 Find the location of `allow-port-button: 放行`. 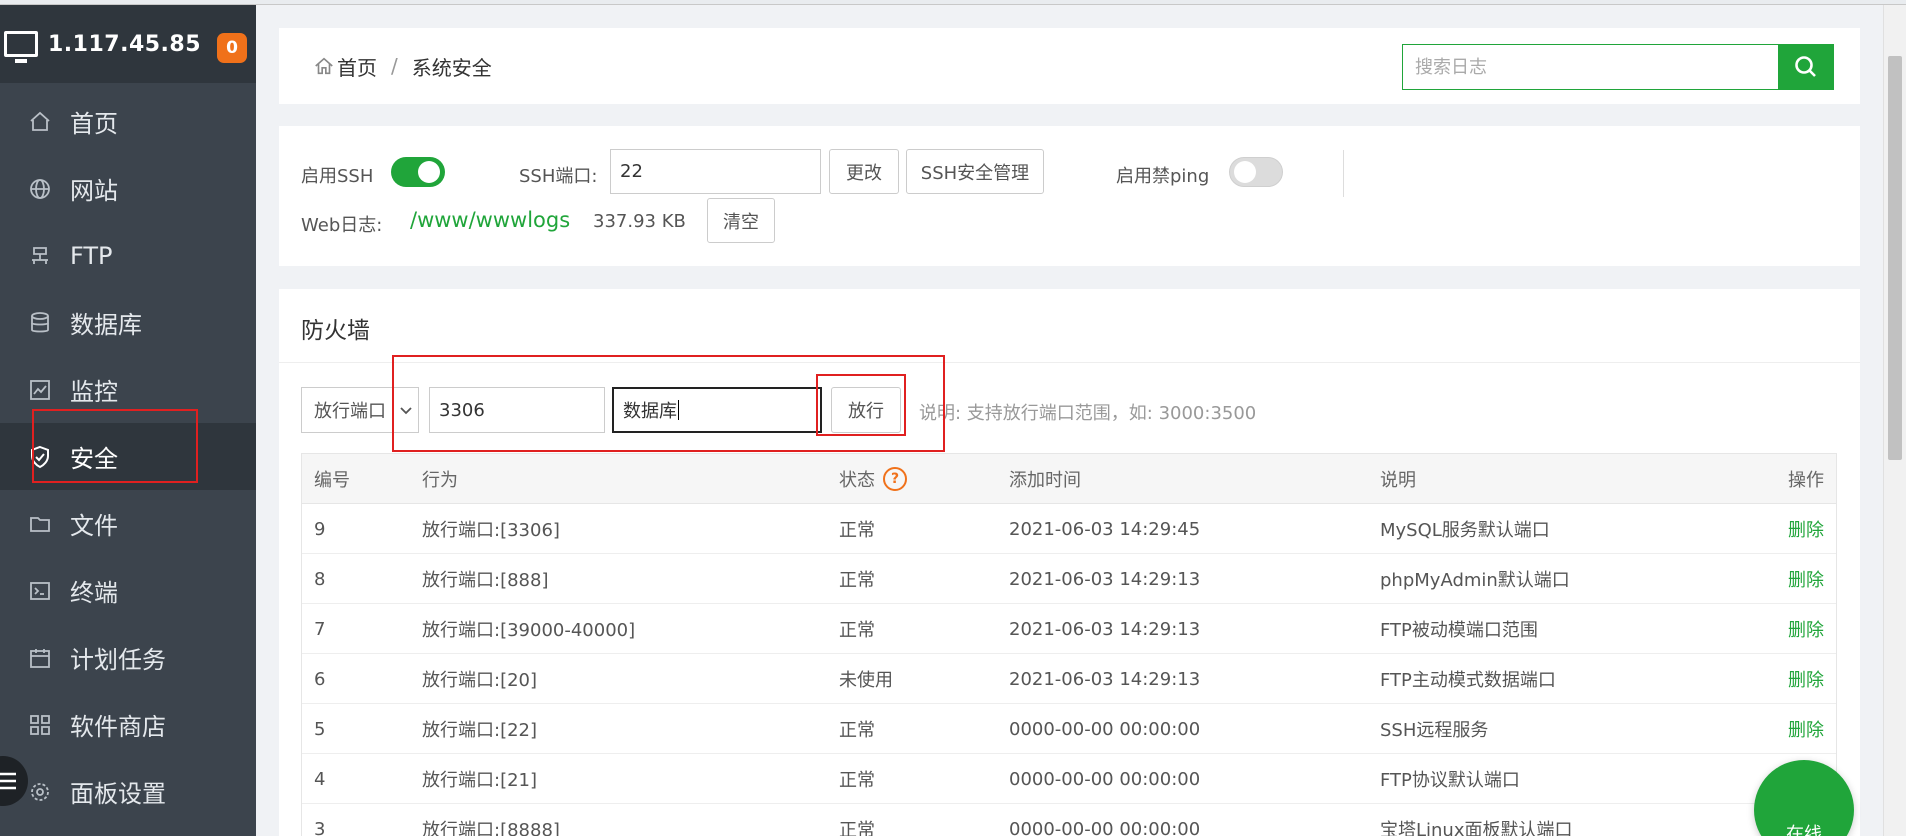

allow-port-button: 放行 is located at coordinates (866, 410).